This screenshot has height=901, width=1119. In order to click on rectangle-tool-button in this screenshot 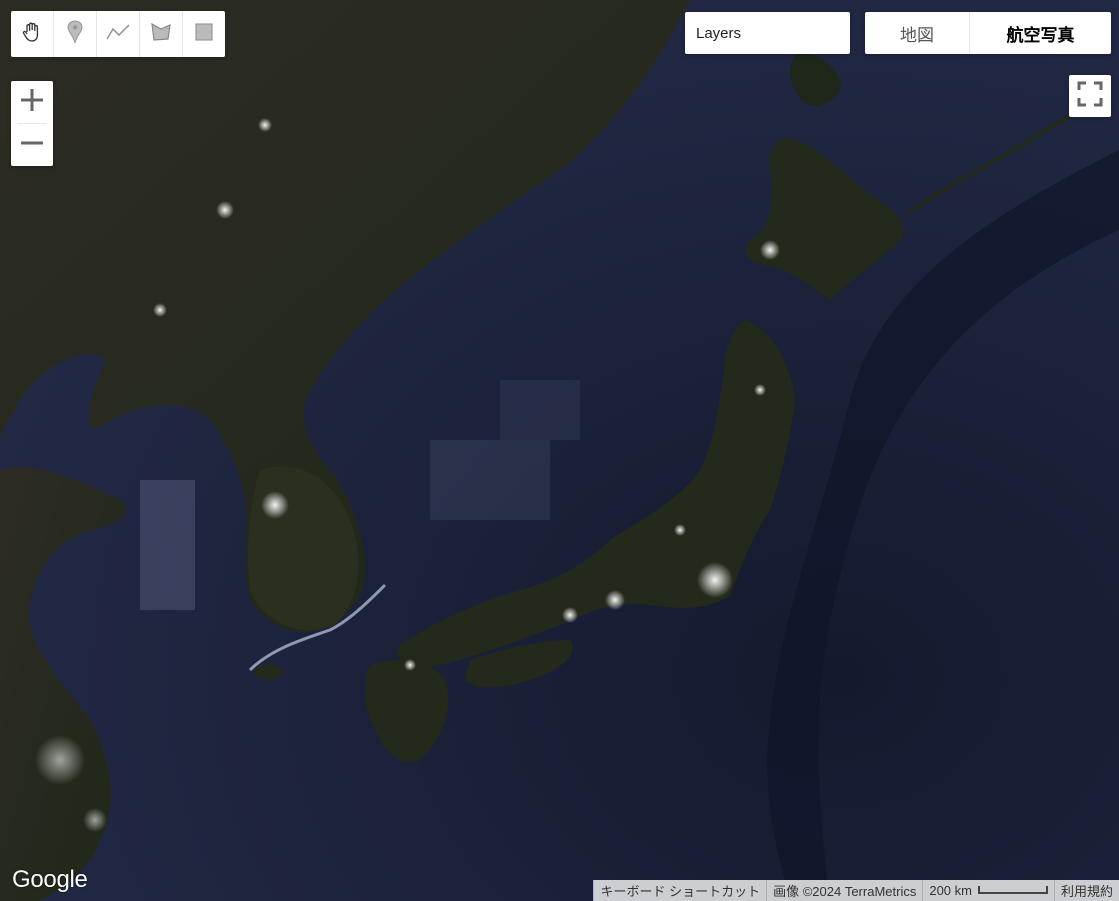, I will do `click(204, 34)`.